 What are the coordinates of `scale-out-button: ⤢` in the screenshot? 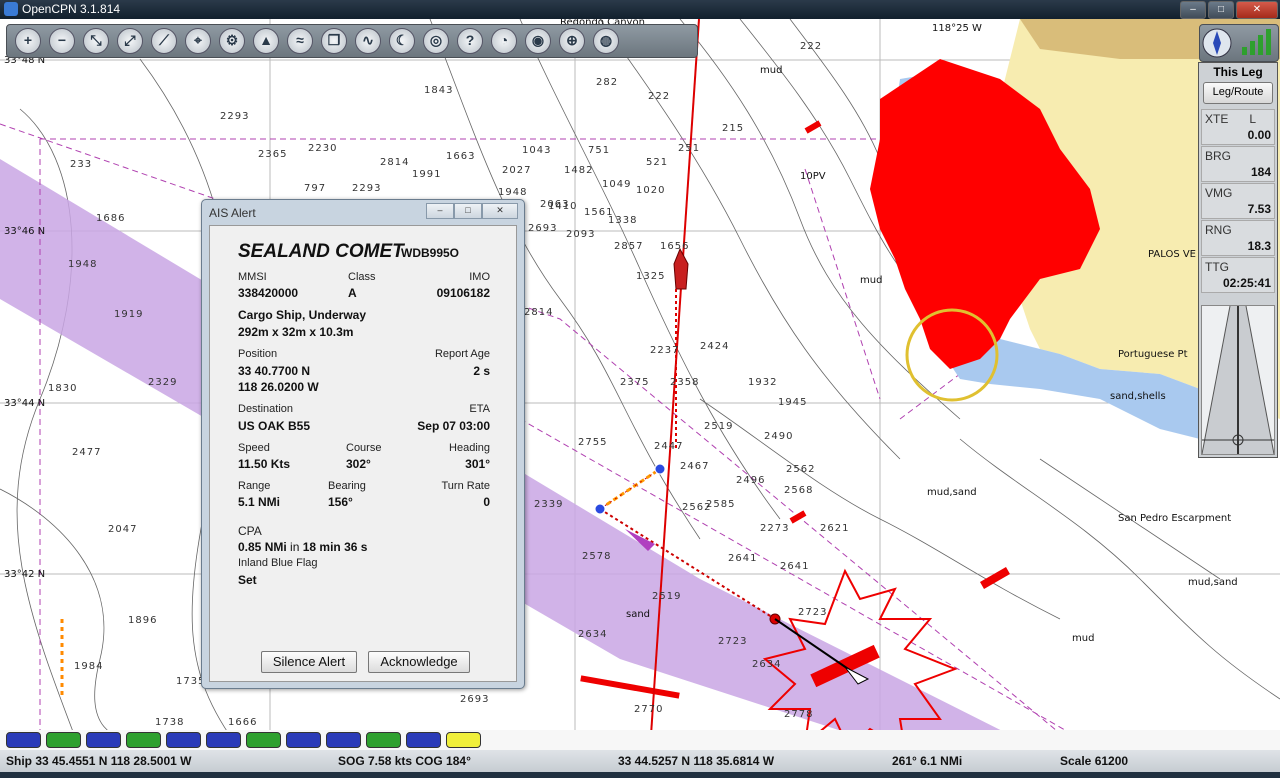 It's located at (130, 41).